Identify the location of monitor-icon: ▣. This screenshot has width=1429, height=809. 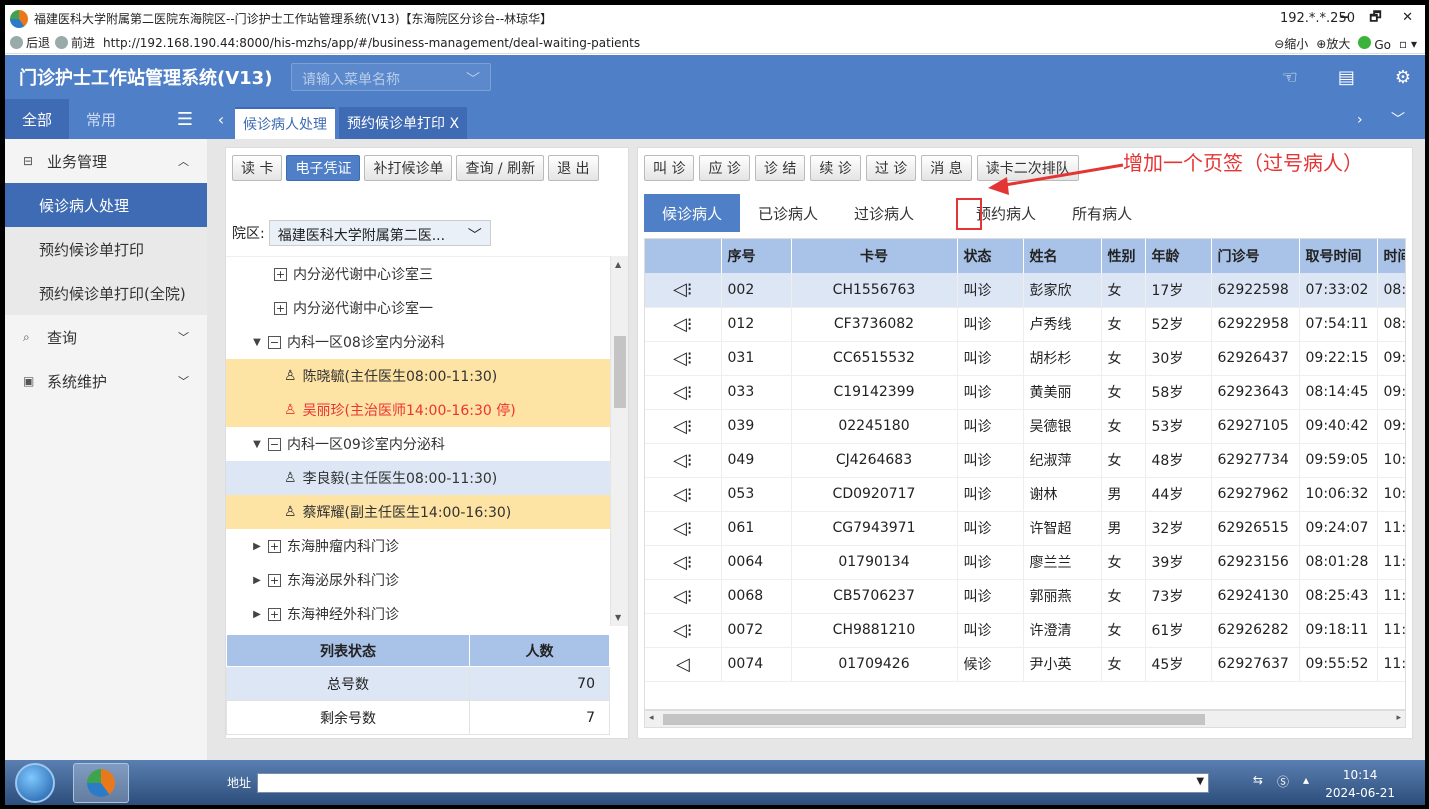
(29, 381).